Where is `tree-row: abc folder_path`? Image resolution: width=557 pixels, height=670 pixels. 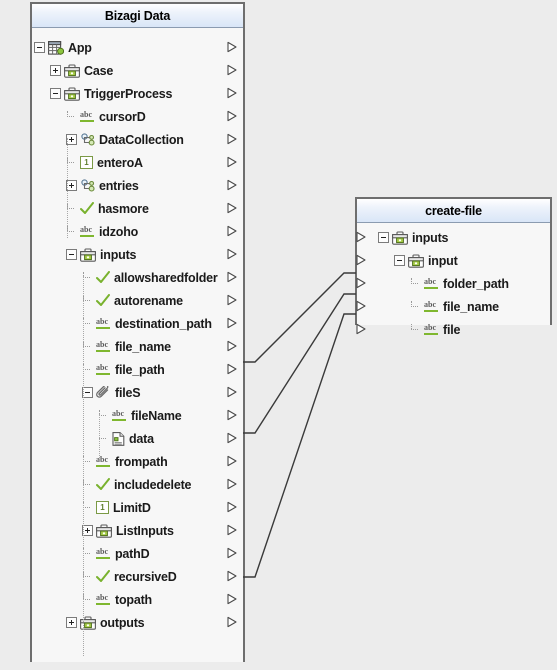
tree-row: abc folder_path is located at coordinates (453, 283).